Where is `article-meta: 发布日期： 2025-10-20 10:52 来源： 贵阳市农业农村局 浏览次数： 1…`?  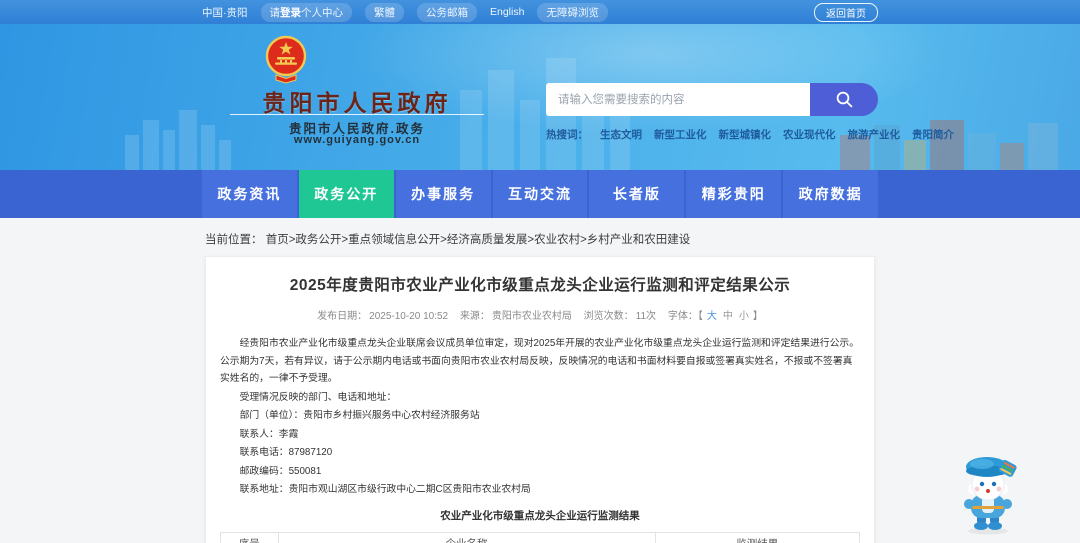 article-meta: 发布日期： 2025-10-20 10:52 来源： 贵阳市农业农村局 浏览次数： 1… is located at coordinates (540, 314).